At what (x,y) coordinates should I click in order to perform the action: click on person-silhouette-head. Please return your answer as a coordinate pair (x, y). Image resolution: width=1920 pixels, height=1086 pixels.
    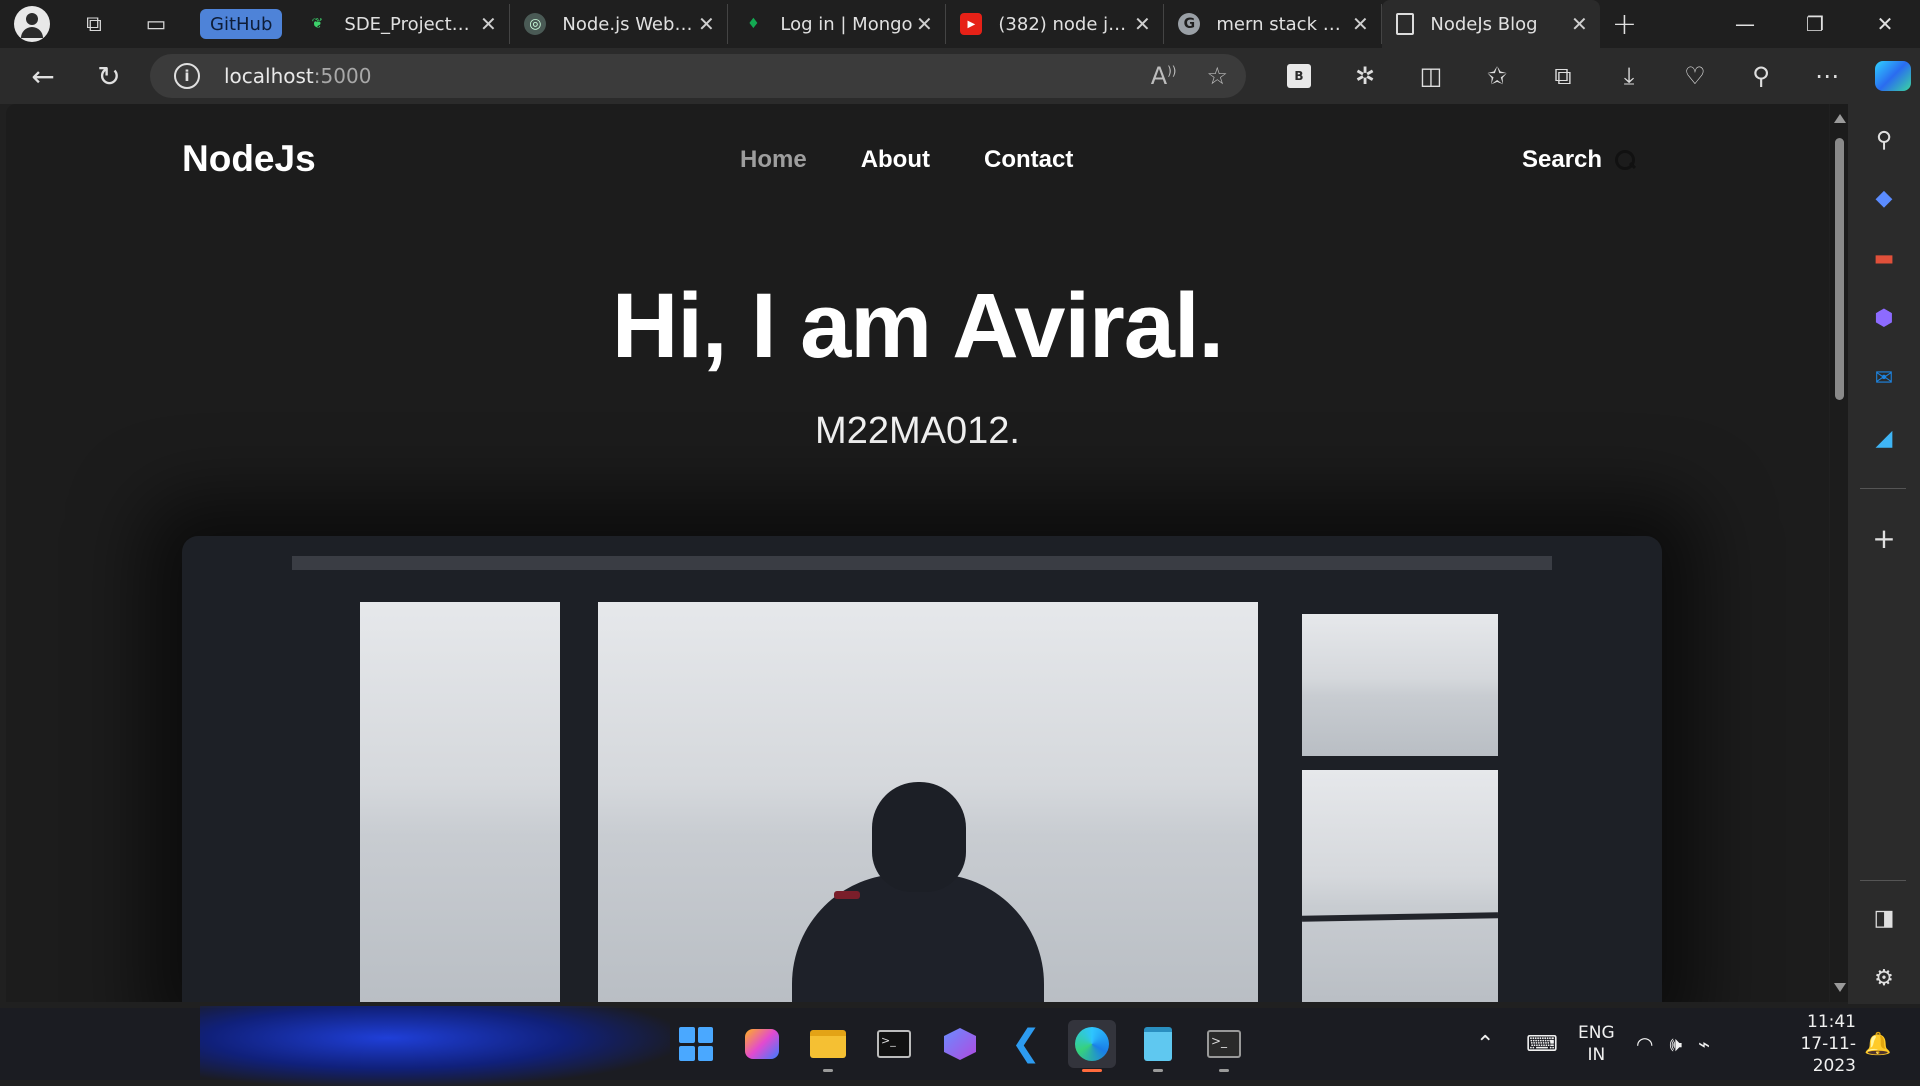
    Looking at the image, I should click on (919, 837).